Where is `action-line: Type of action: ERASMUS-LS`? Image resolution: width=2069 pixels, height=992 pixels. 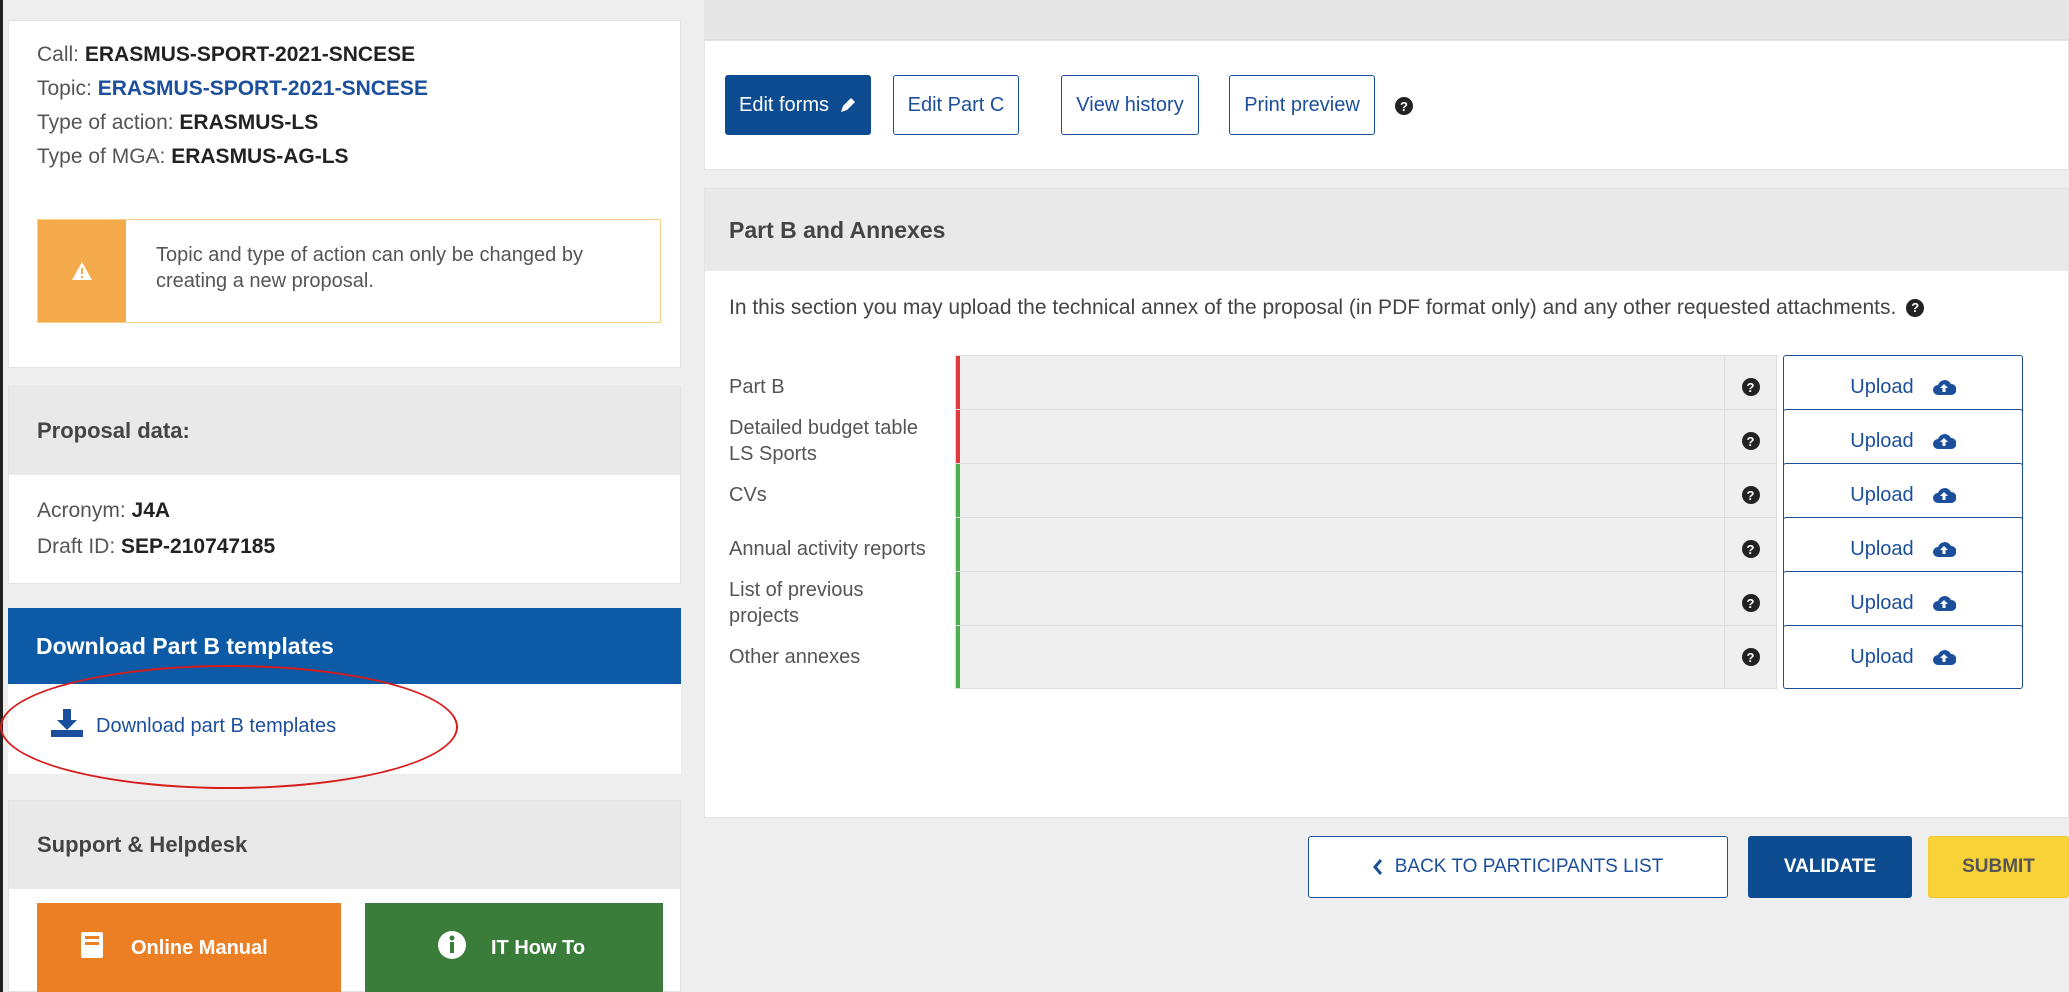
action-line: Type of action: ERASMUS-LS is located at coordinates (177, 123).